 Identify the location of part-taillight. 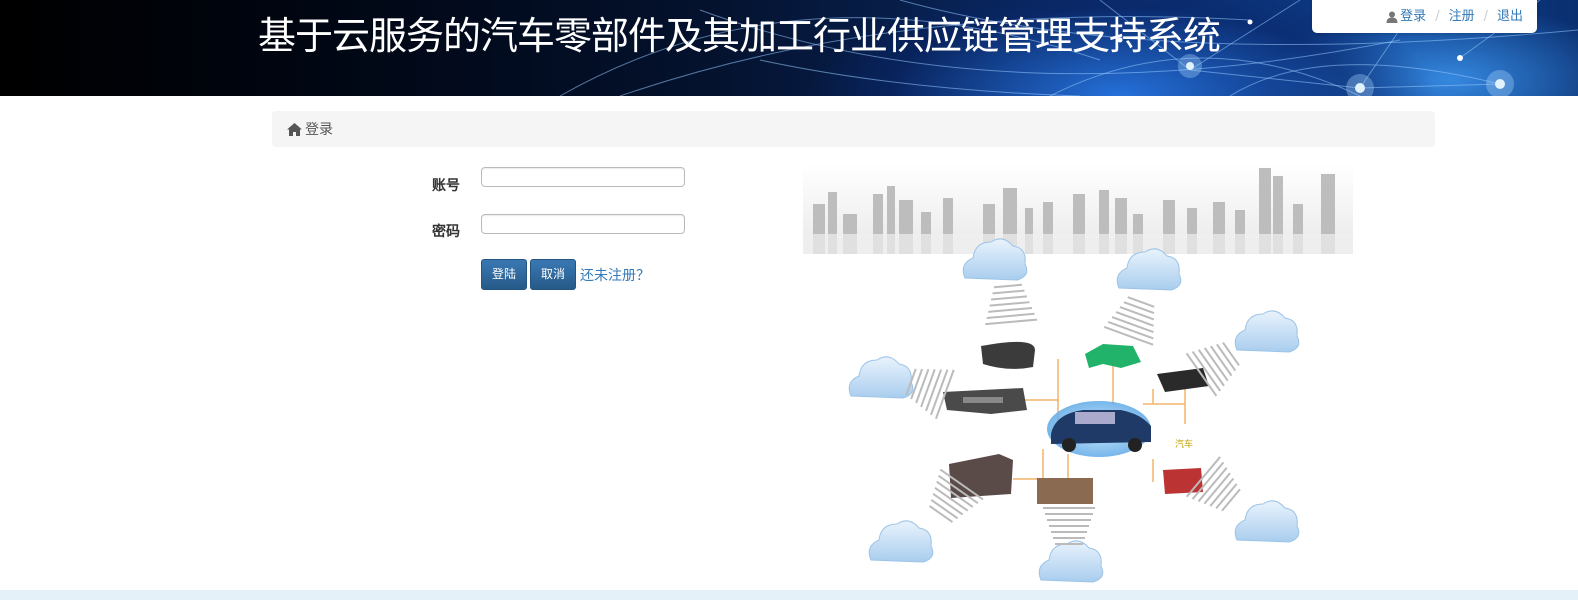
(1183, 481).